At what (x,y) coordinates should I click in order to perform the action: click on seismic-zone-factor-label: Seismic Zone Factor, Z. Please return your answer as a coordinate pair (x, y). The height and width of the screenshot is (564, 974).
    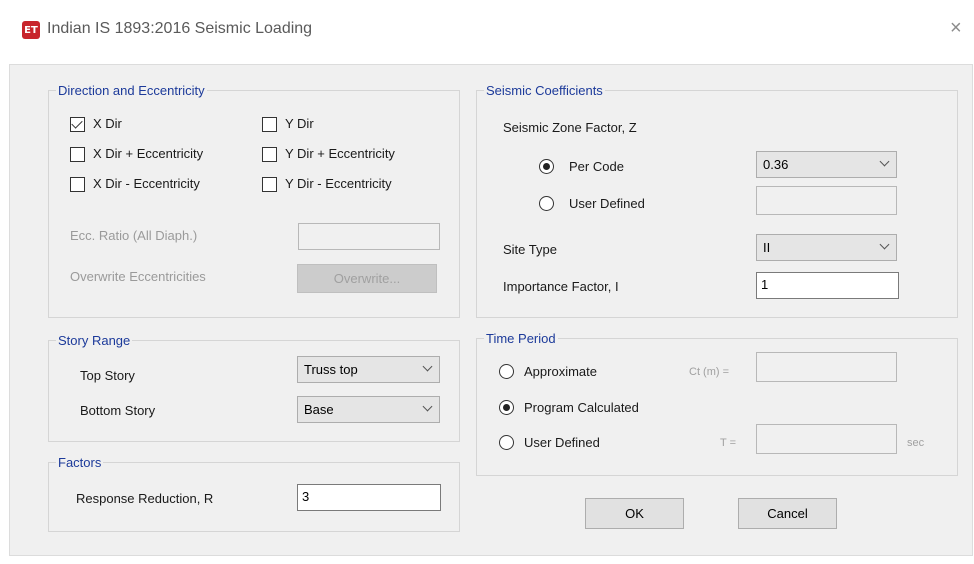
    Looking at the image, I should click on (570, 127).